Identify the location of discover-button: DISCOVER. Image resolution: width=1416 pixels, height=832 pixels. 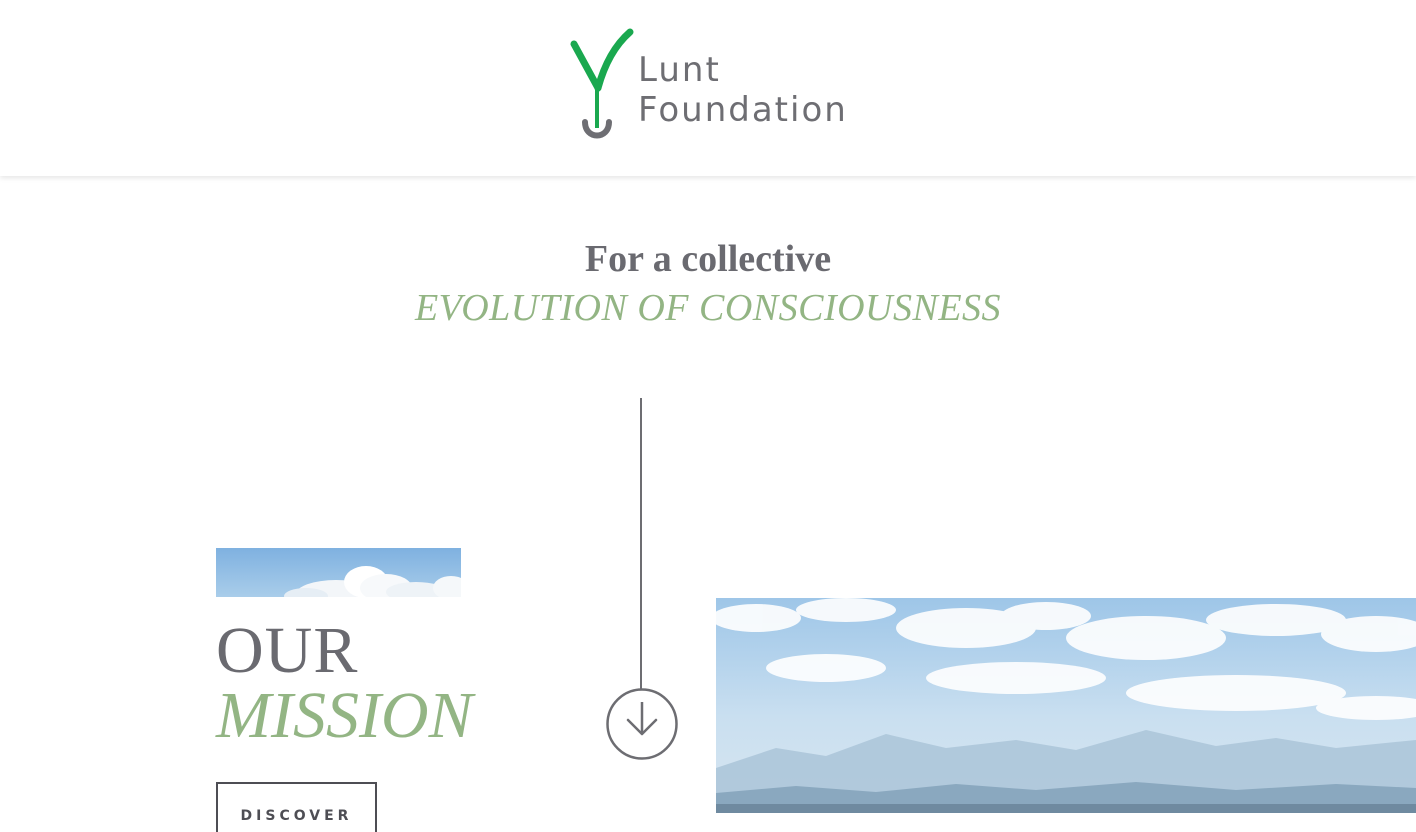
(296, 807).